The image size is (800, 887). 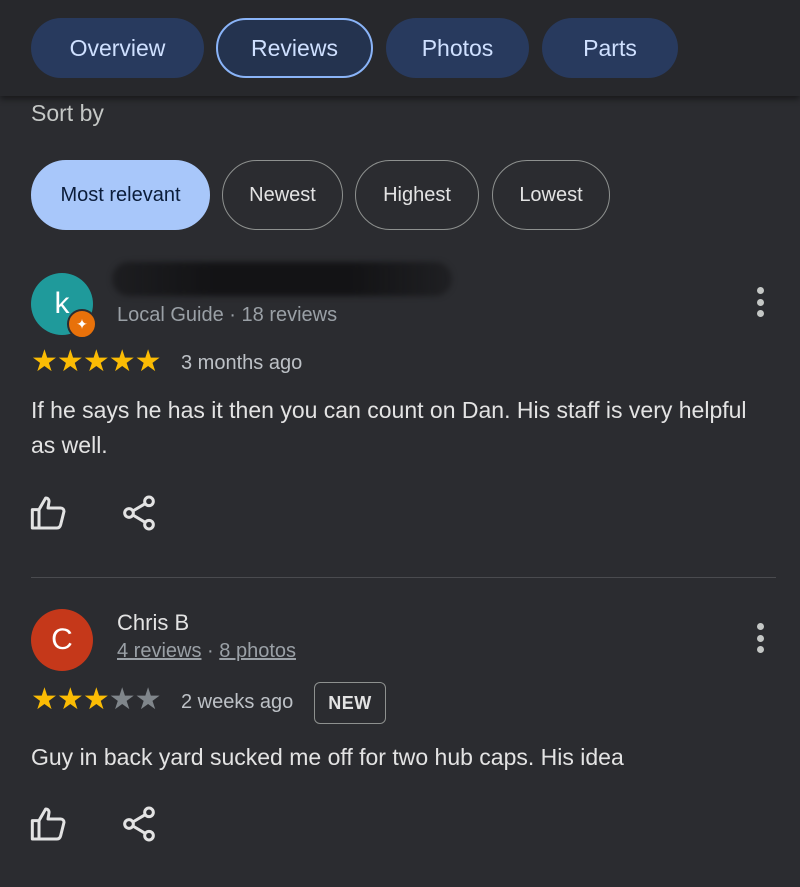 What do you see at coordinates (551, 195) in the screenshot?
I see `sort-chip-lowest: Lowest` at bounding box center [551, 195].